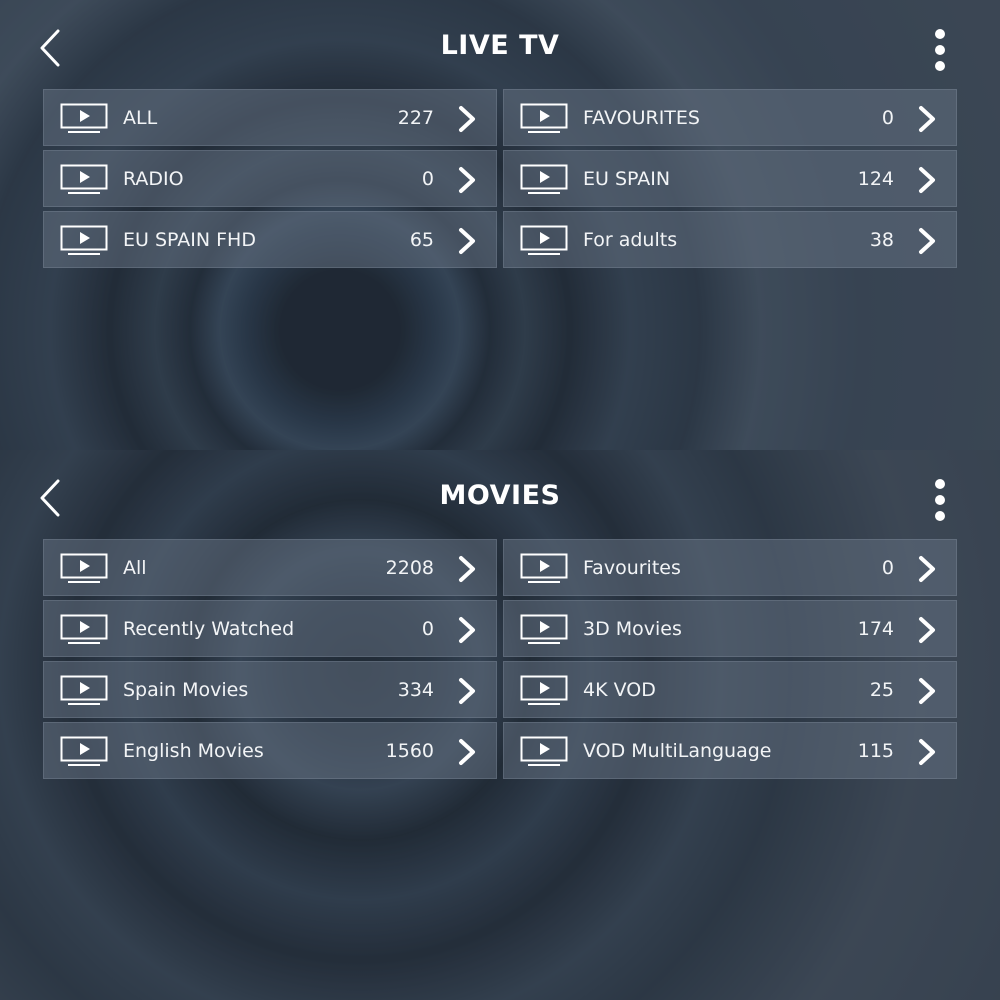  Describe the element at coordinates (415, 690) in the screenshot. I see `category-count: 334` at that location.